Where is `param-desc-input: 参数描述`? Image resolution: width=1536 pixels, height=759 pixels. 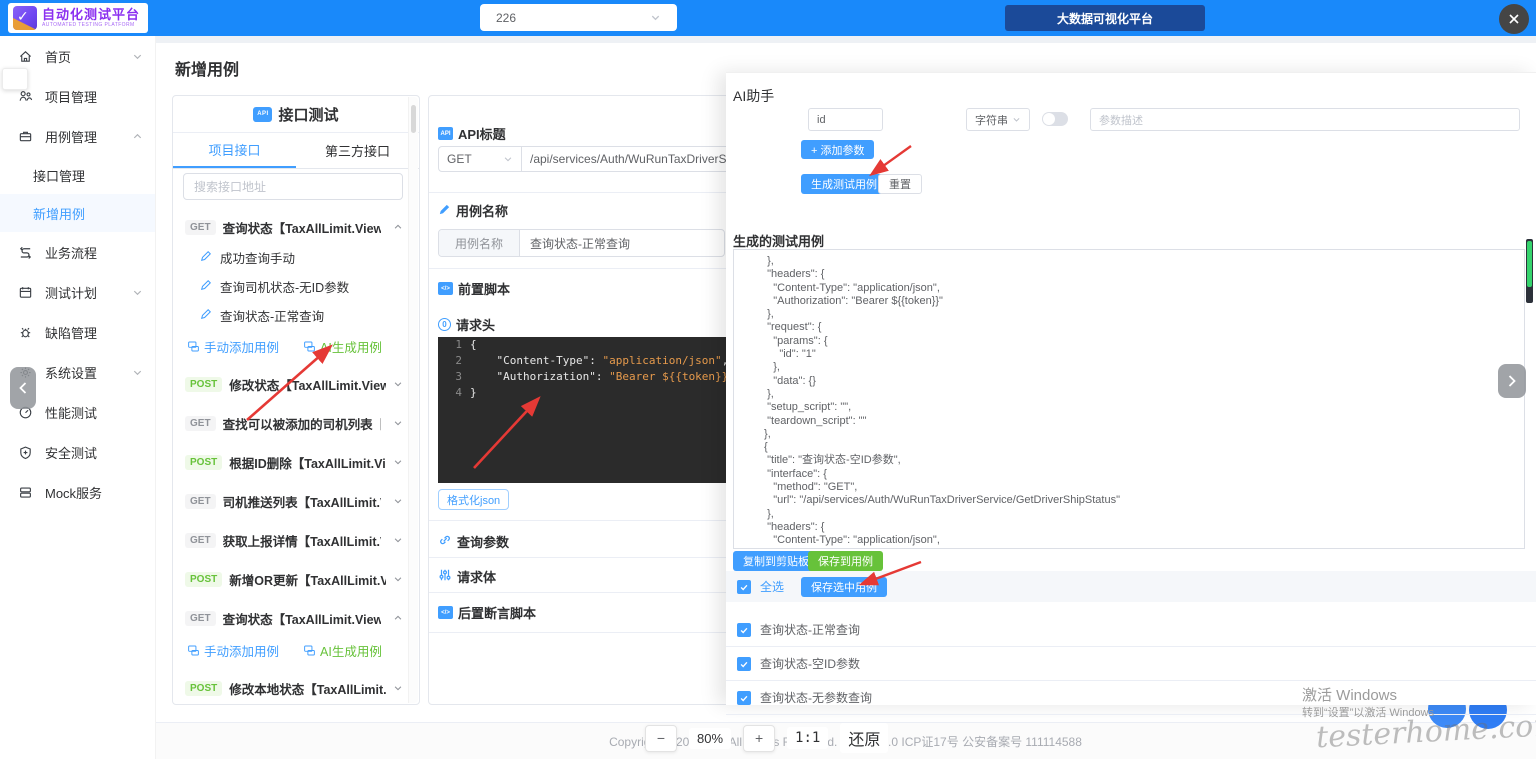 param-desc-input: 参数描述 is located at coordinates (1305, 119).